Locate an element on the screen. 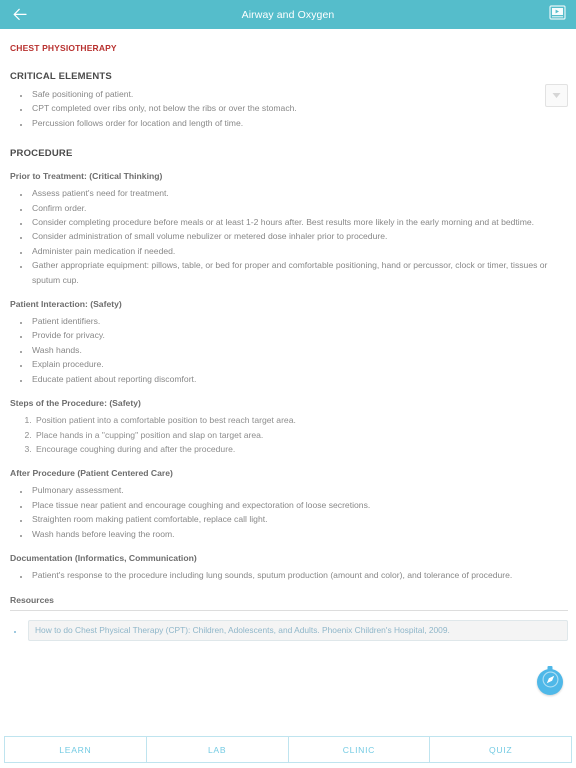 This screenshot has width=576, height=768. tab-quiz: QUIZ is located at coordinates (500, 749).